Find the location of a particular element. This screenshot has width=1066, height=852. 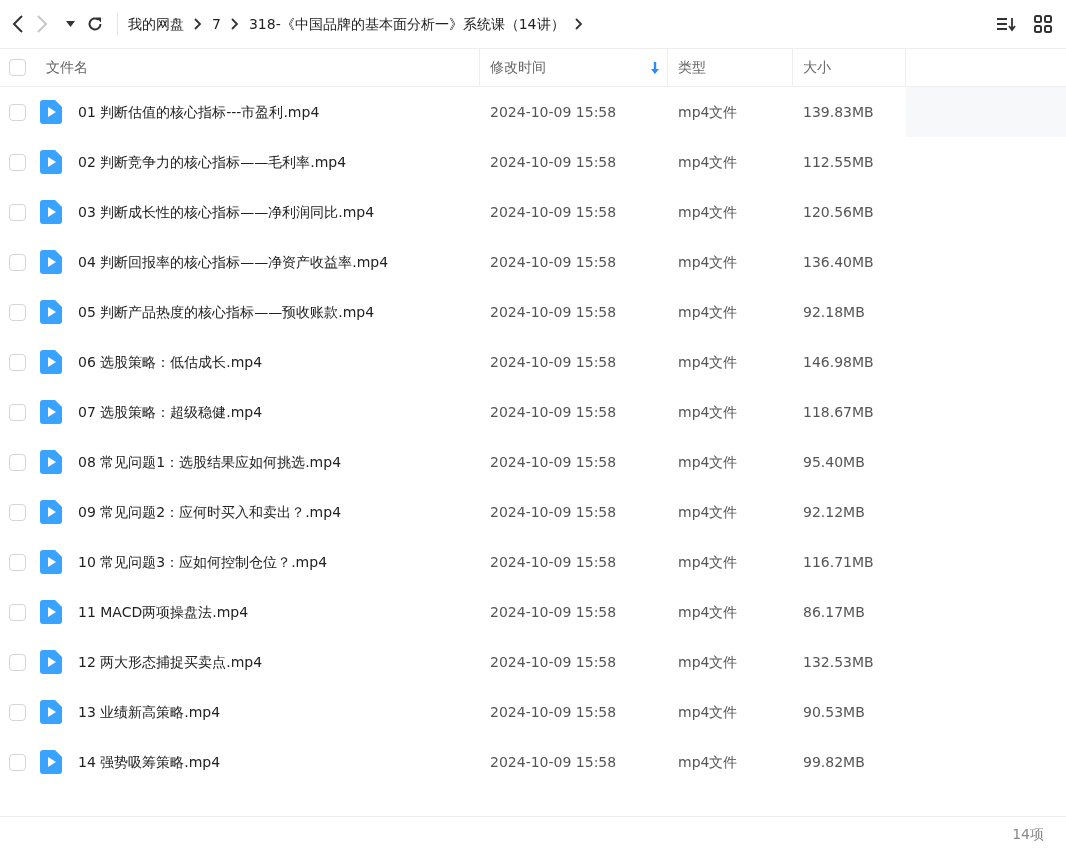

file-name: 08 常见问题1：选股结果应如何挑选.mp4 is located at coordinates (210, 462).